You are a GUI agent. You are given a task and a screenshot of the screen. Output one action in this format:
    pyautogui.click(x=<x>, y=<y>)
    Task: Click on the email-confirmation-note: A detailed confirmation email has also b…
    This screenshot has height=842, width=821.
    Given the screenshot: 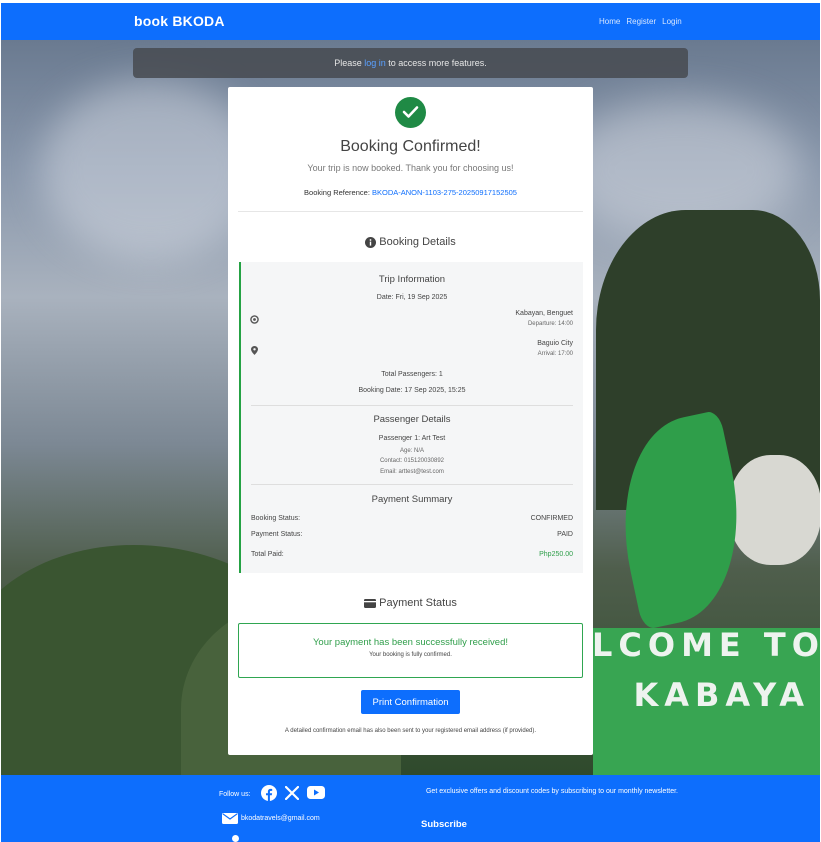 What is the action you would take?
    pyautogui.click(x=410, y=731)
    